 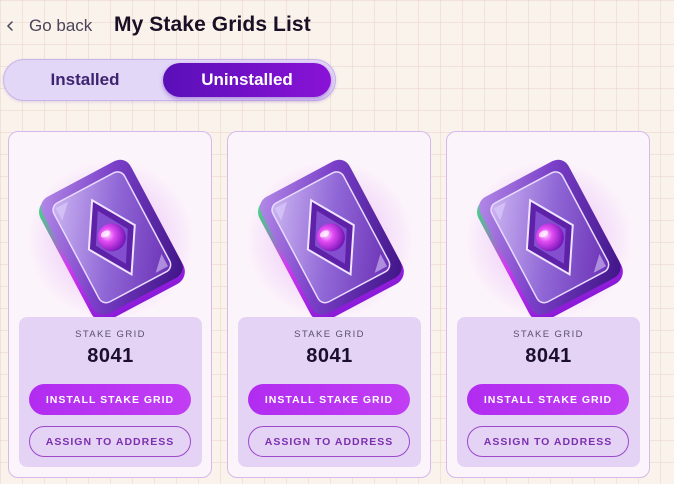 I want to click on tab-uninstalled: Uninstalled, so click(x=247, y=80).